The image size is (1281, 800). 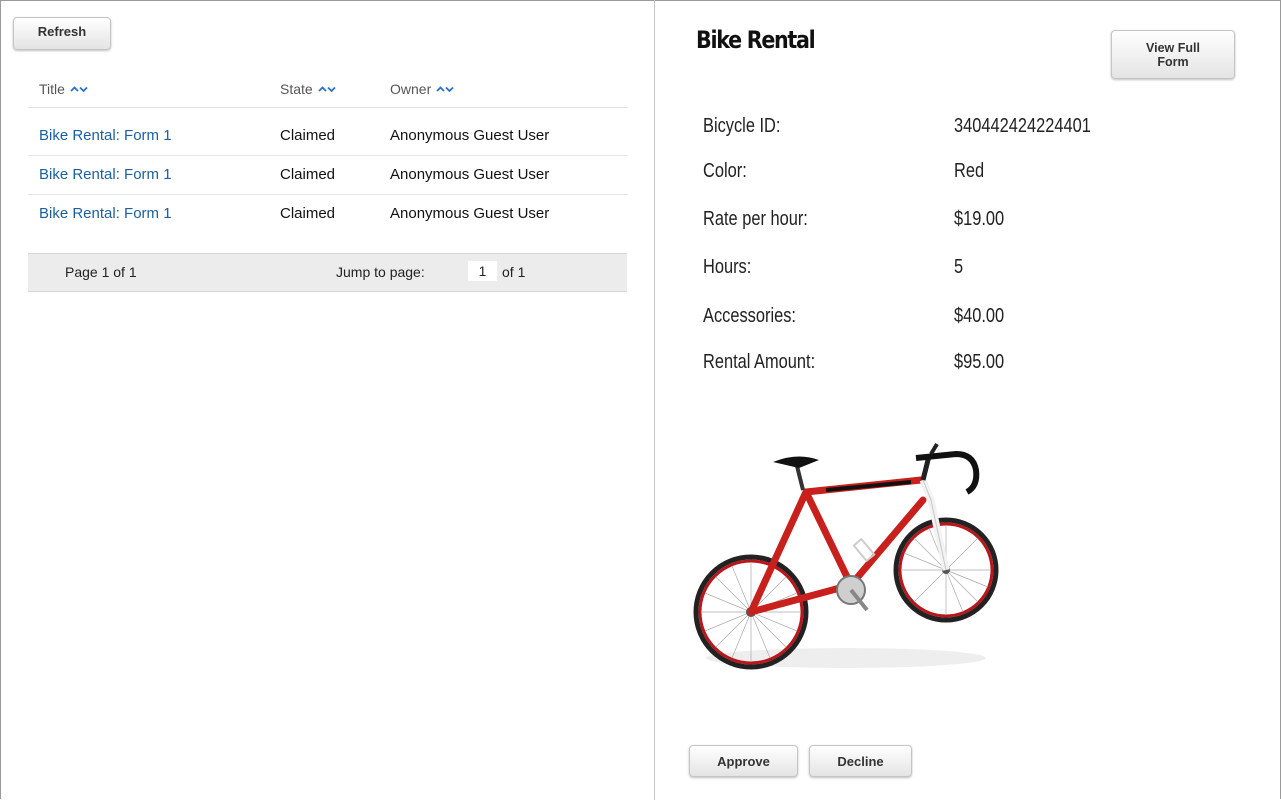 I want to click on field-value-bicycle-id: 340442424224401, so click(x=1022, y=126).